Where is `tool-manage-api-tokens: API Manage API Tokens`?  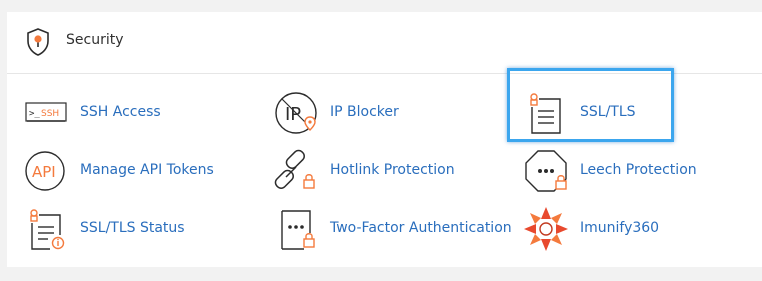 tool-manage-api-tokens: API Manage API Tokens is located at coordinates (124, 171).